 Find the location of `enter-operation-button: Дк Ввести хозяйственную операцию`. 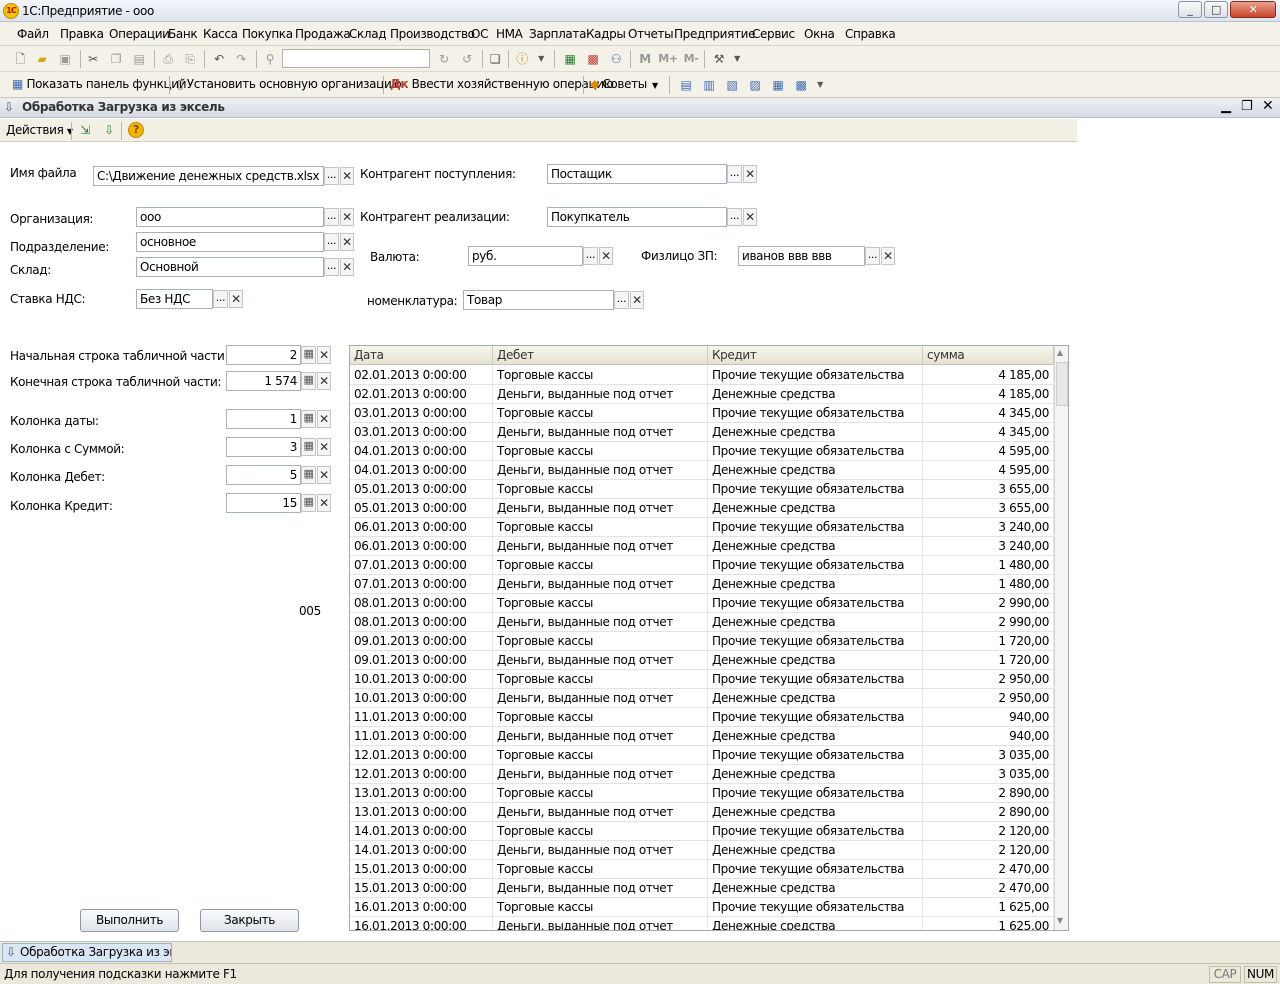

enter-operation-button: Дк Ввести хозяйственную операцию is located at coordinates (502, 84).